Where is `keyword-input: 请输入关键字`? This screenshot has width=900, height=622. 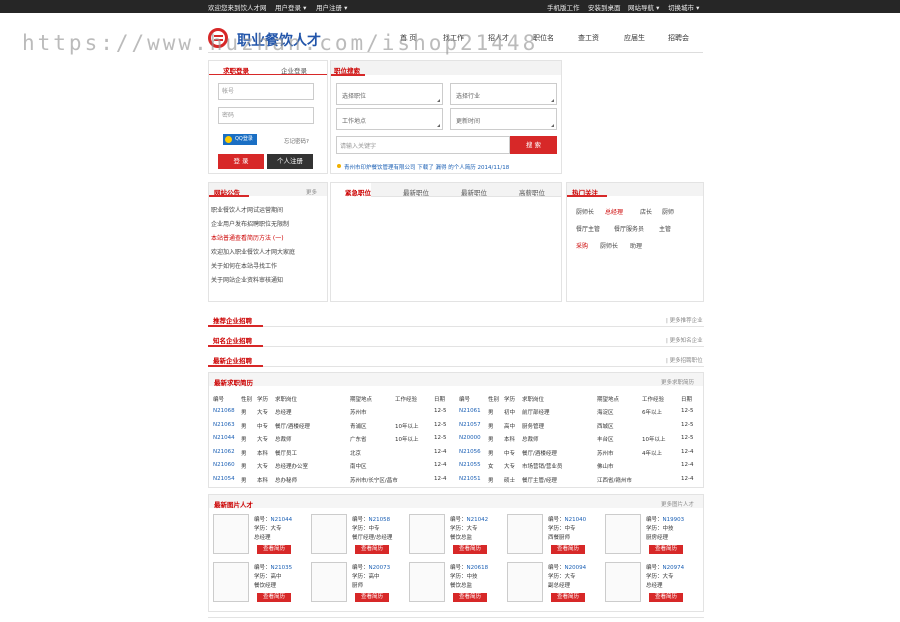
keyword-input: 请输入关键字 is located at coordinates (423, 145).